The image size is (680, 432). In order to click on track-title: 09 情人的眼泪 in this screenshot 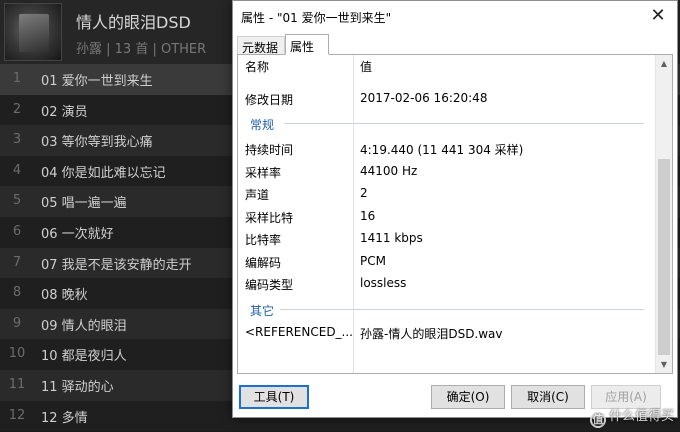, I will do `click(84, 326)`.